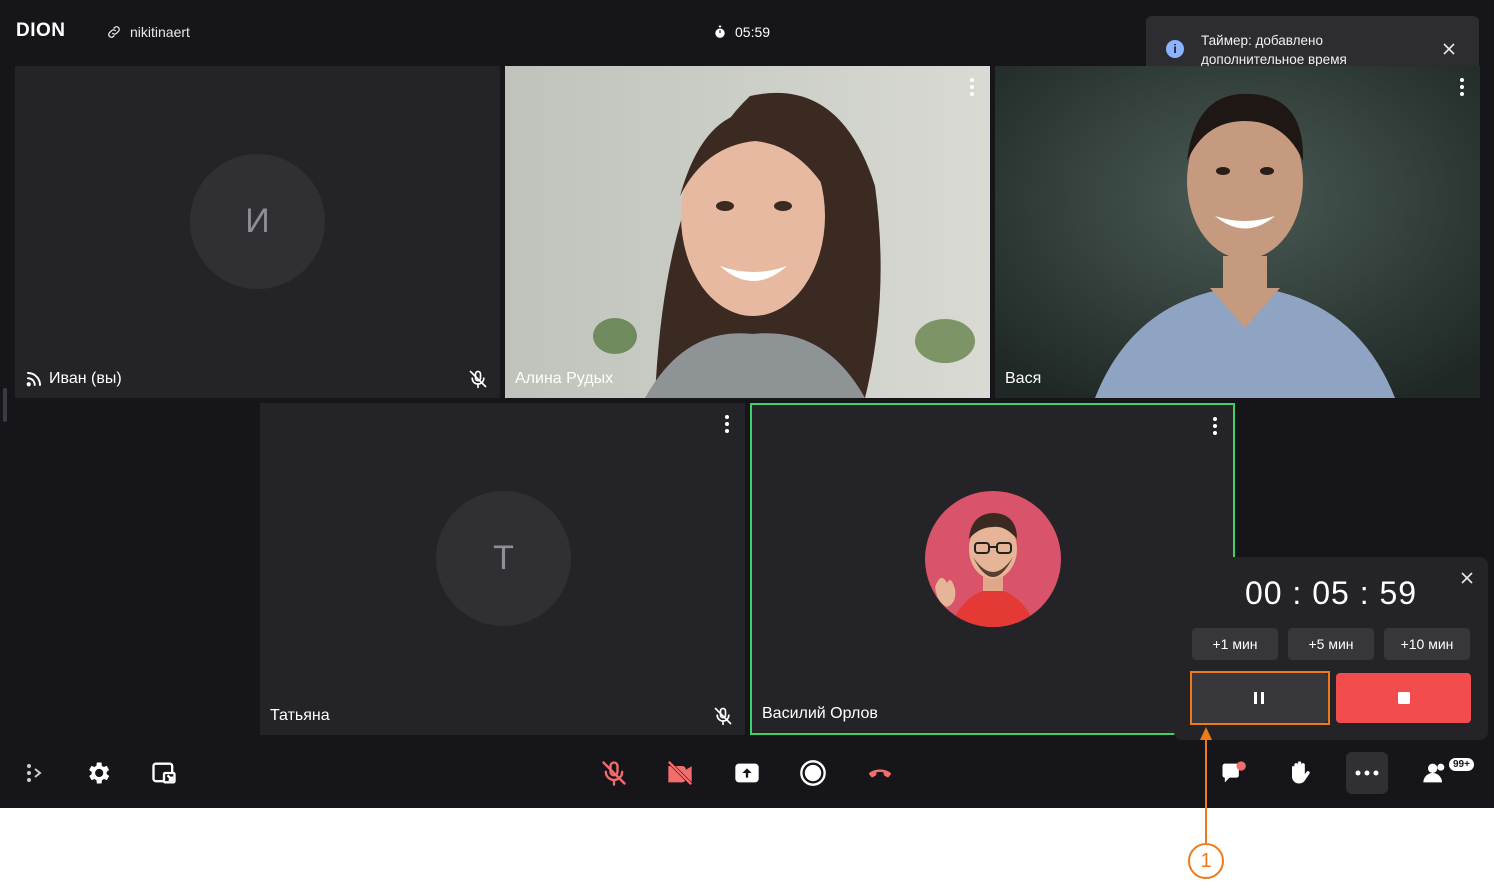  I want to click on microphone-button, so click(614, 773).